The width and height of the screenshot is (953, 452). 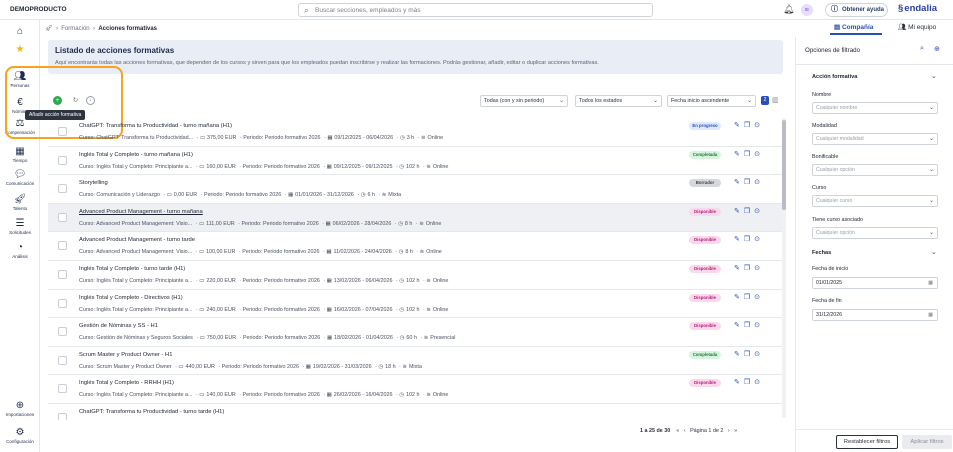 I want to click on company-name: DEMOPRODUCTO, so click(x=38, y=9).